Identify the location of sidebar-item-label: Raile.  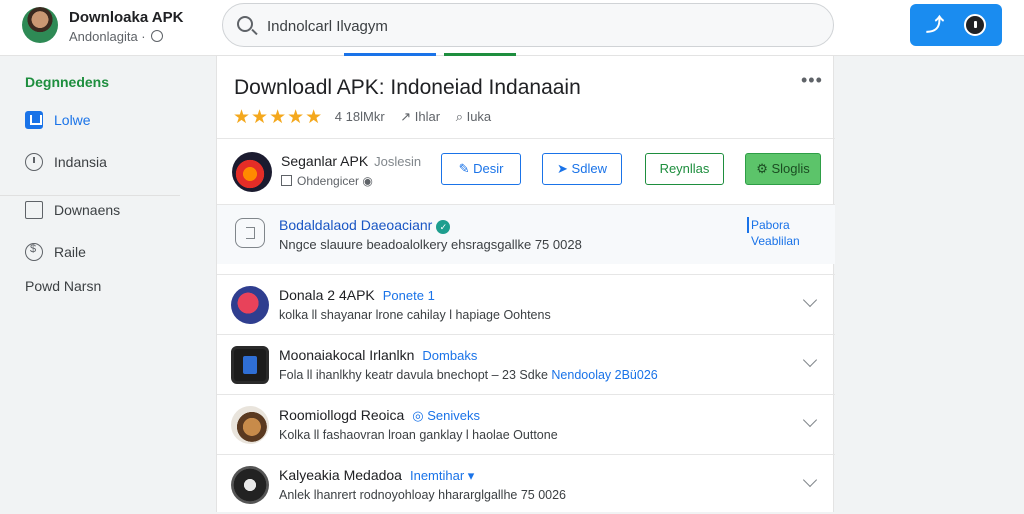
(70, 252).